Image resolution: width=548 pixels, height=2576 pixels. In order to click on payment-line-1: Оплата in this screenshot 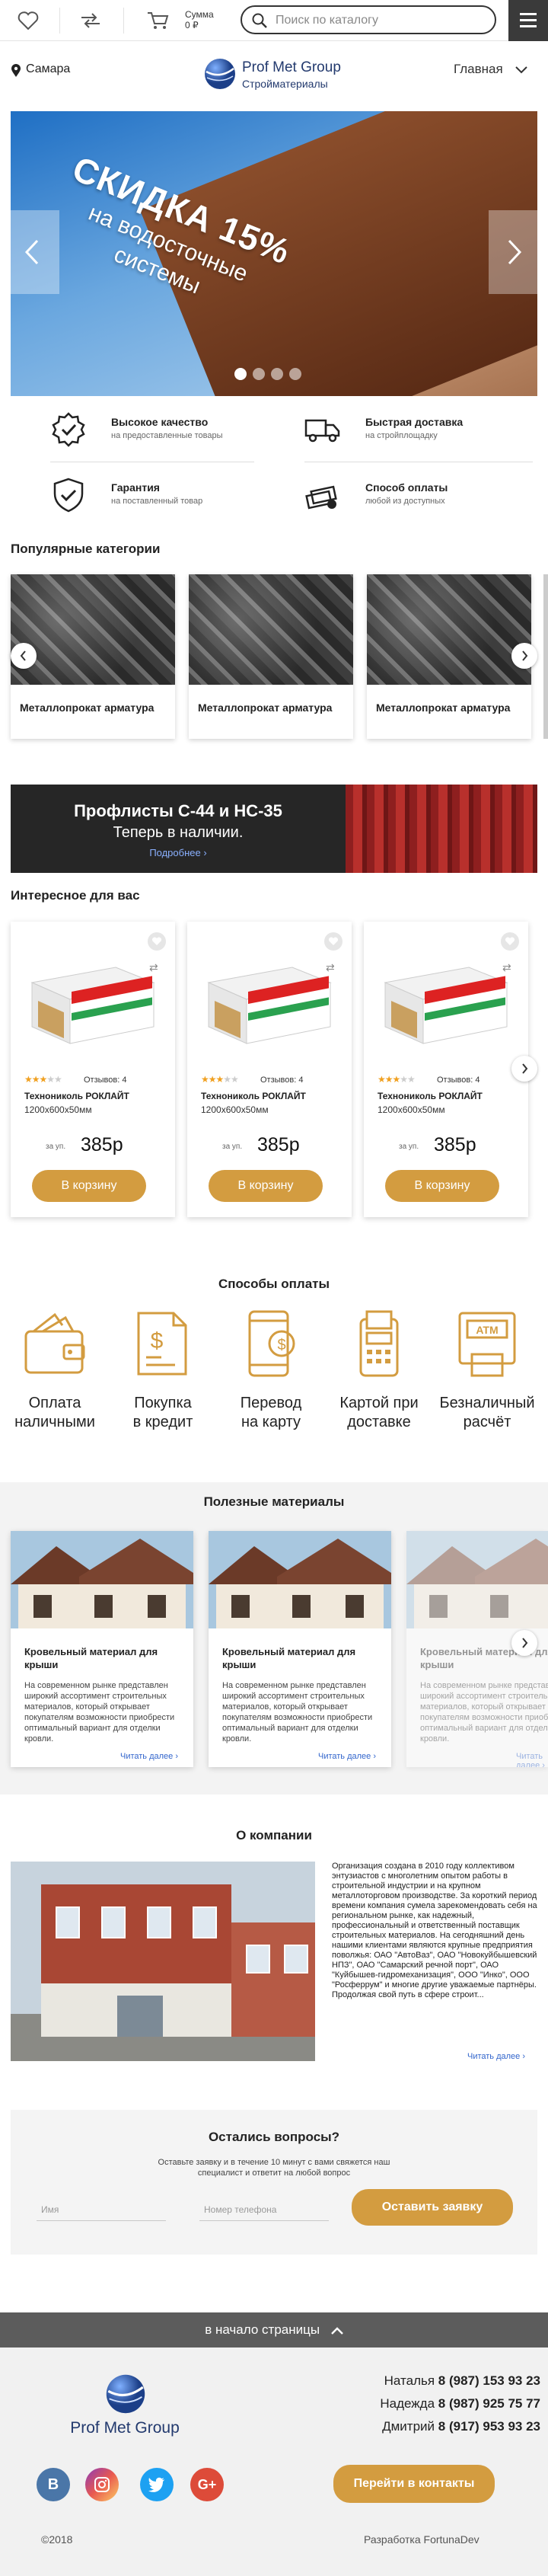, I will do `click(54, 1403)`.